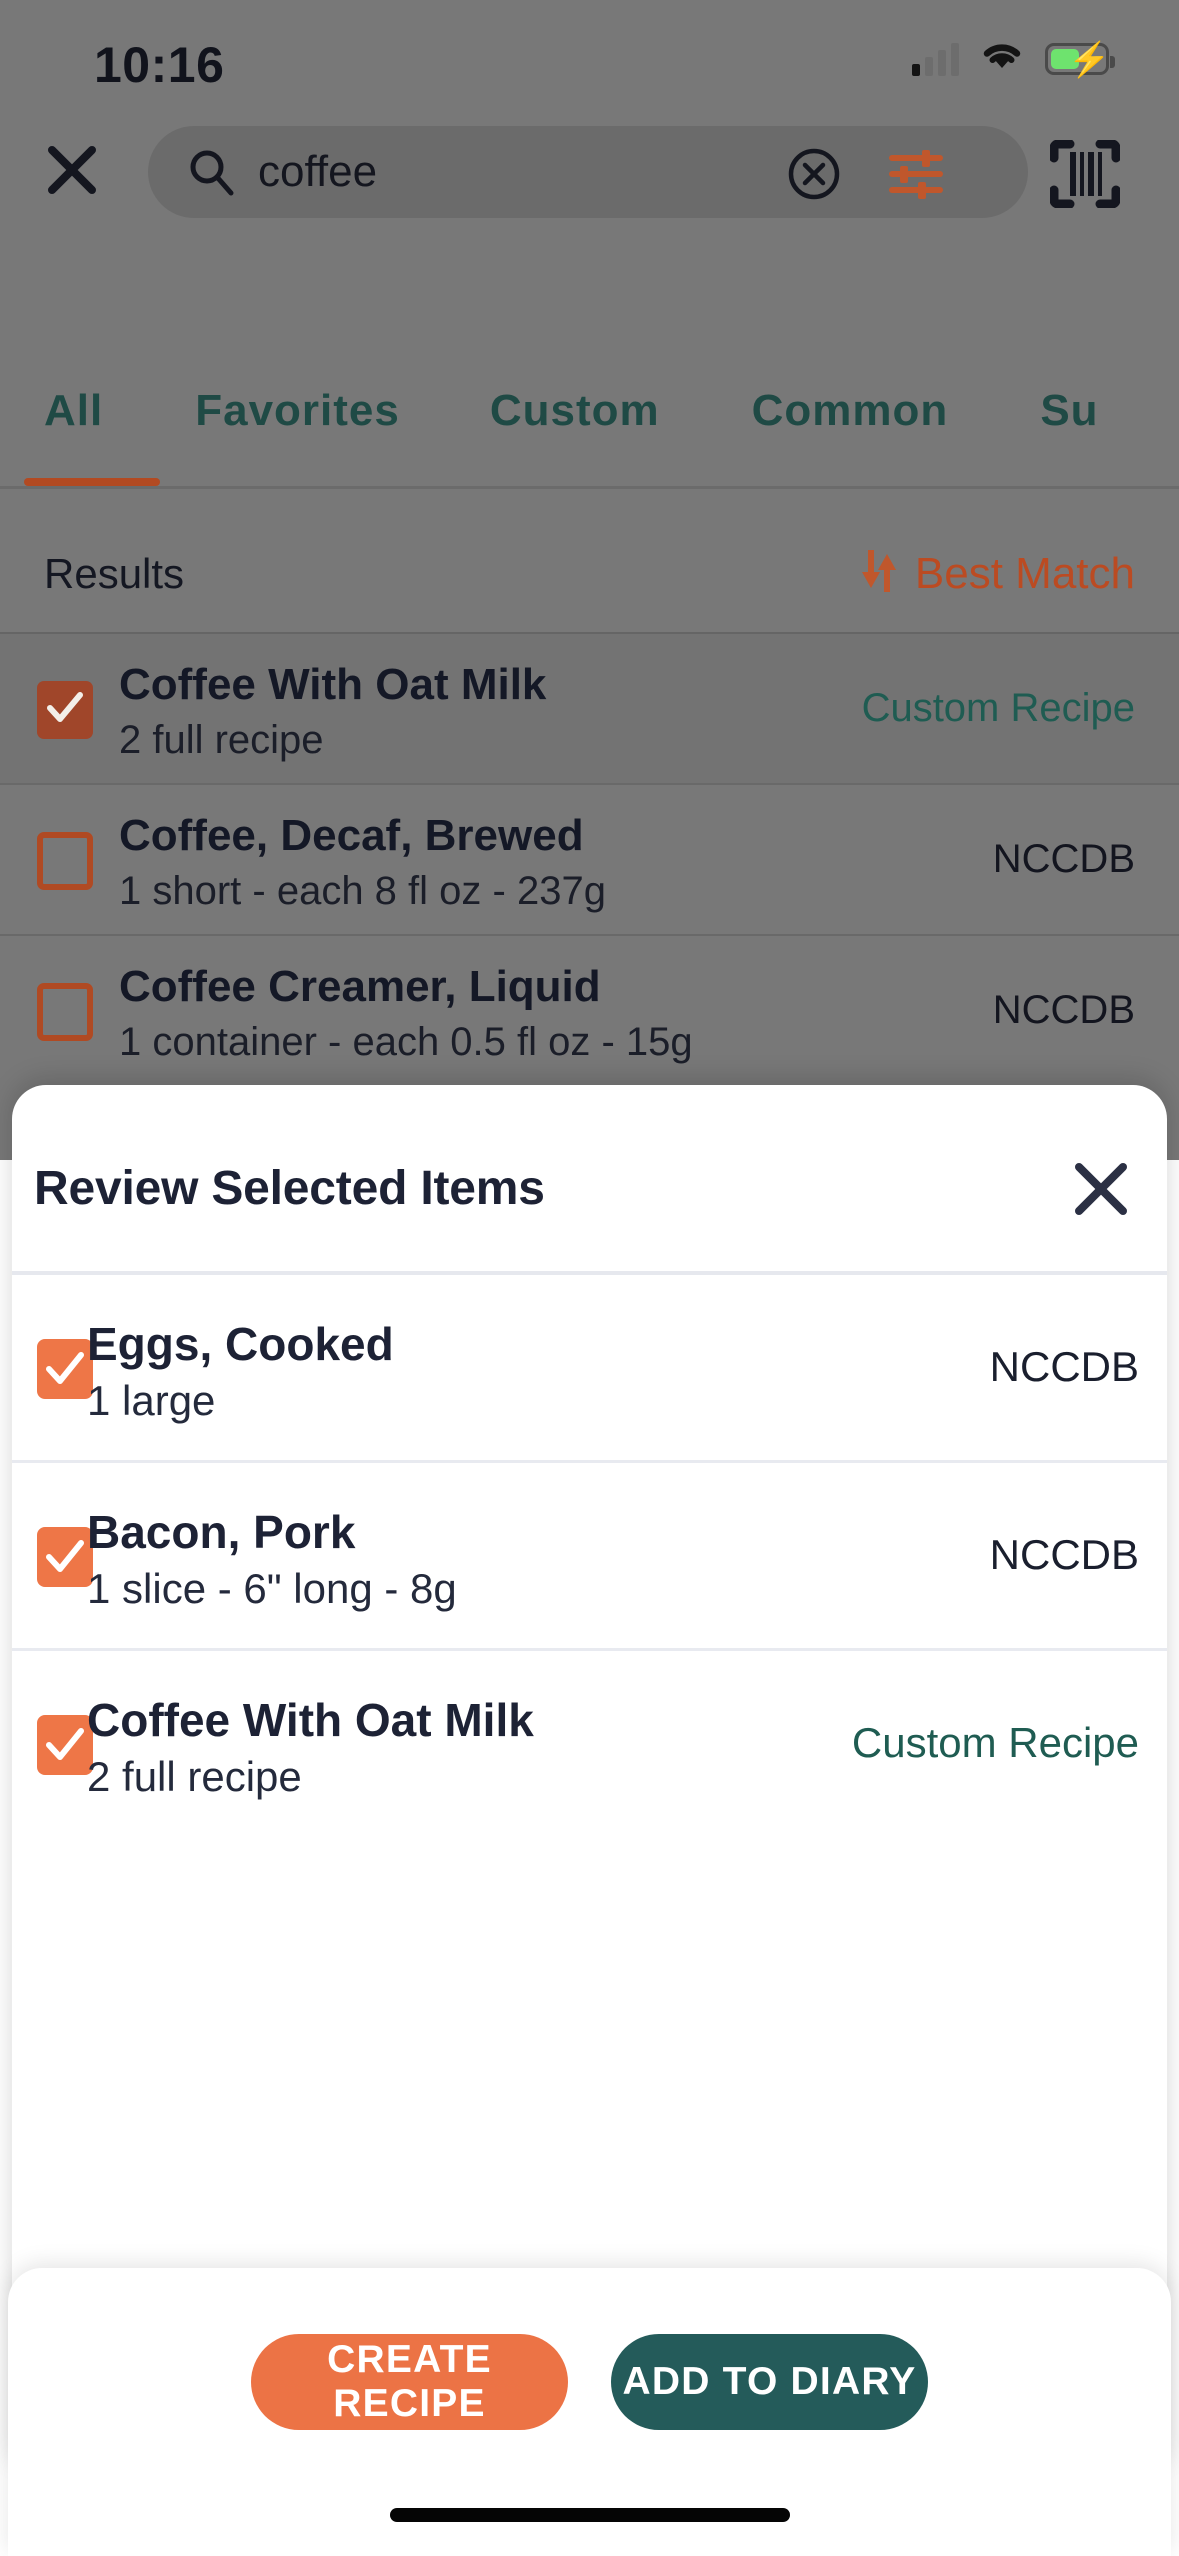  I want to click on sort-button: Best Match, so click(996, 573).